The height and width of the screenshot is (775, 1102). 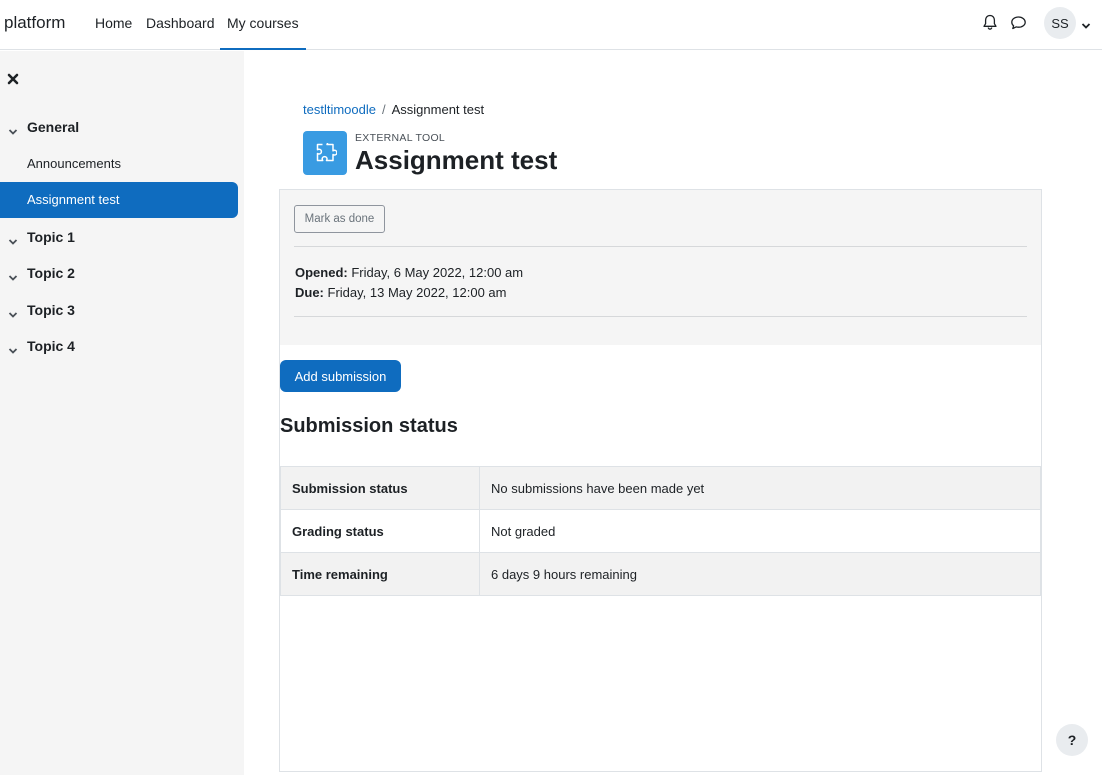 I want to click on nav-home: Home, so click(x=113, y=23).